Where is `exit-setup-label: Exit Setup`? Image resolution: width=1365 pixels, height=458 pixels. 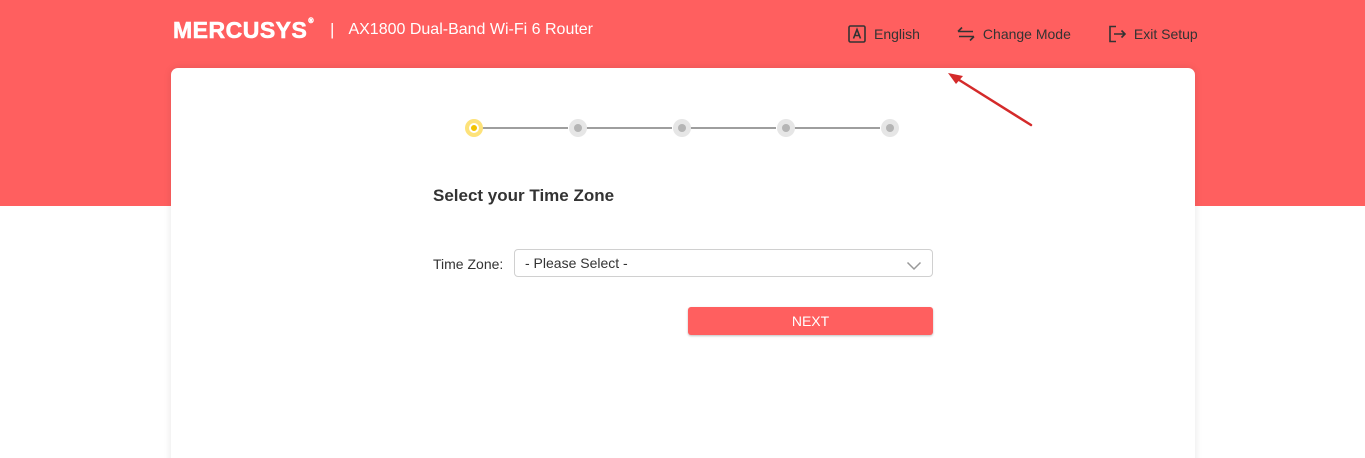
exit-setup-label: Exit Setup is located at coordinates (1165, 34).